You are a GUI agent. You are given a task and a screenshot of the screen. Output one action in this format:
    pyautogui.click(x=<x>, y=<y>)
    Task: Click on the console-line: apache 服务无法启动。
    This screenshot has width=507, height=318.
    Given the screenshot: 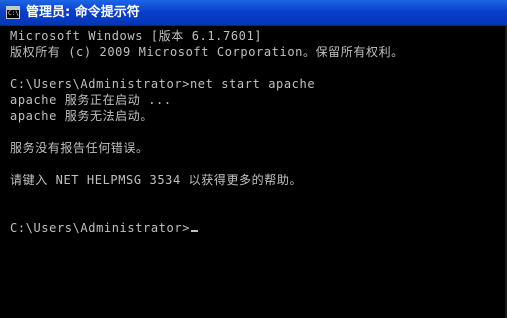 What is the action you would take?
    pyautogui.click(x=81, y=116)
    